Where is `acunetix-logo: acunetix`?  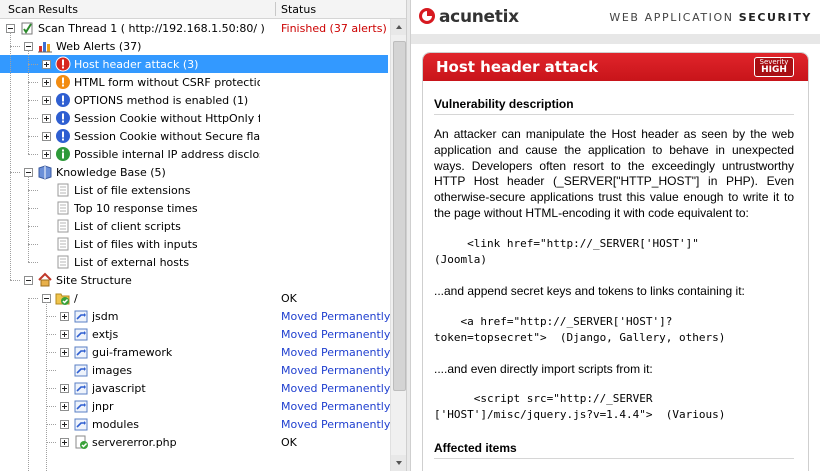 acunetix-logo: acunetix is located at coordinates (468, 17).